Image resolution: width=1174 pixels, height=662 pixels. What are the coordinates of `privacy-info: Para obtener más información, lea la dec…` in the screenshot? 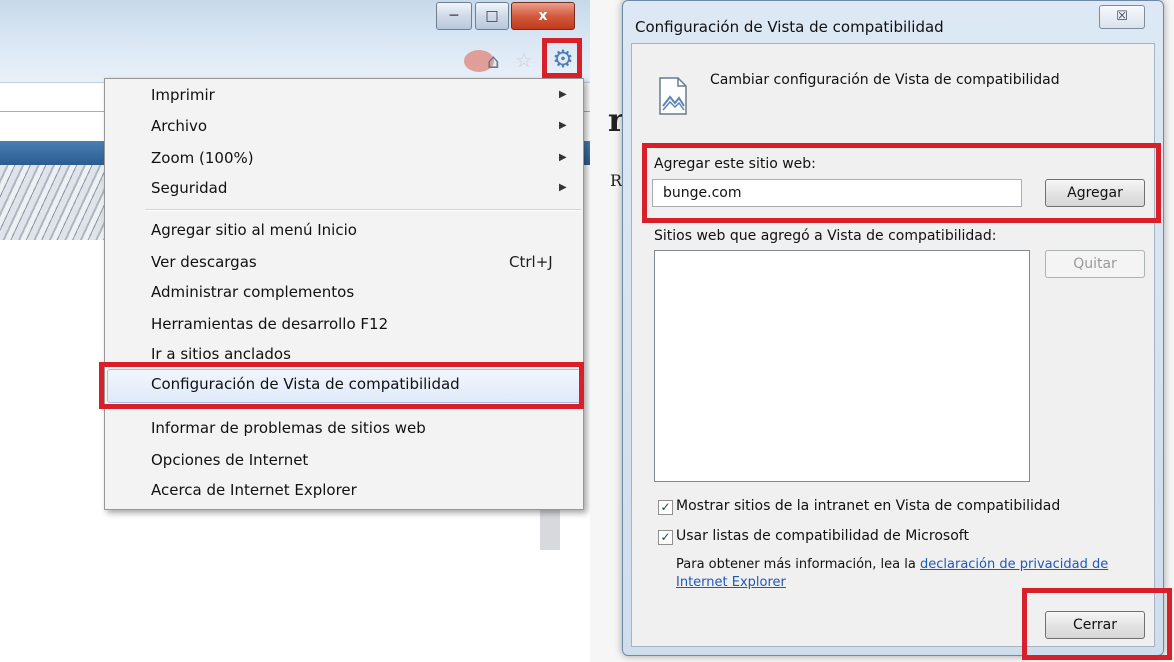 It's located at (906, 574).